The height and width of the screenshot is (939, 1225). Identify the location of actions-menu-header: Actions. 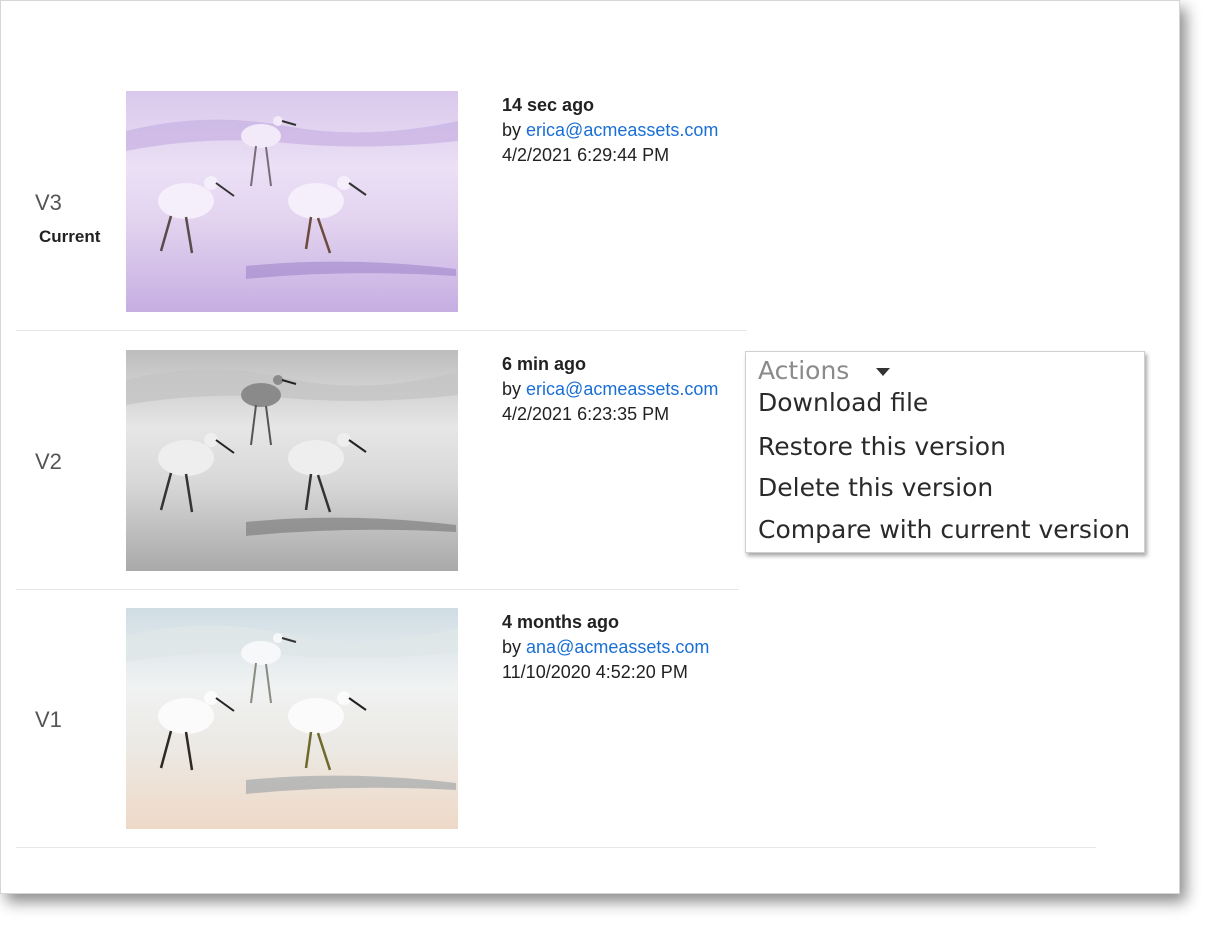
(803, 370).